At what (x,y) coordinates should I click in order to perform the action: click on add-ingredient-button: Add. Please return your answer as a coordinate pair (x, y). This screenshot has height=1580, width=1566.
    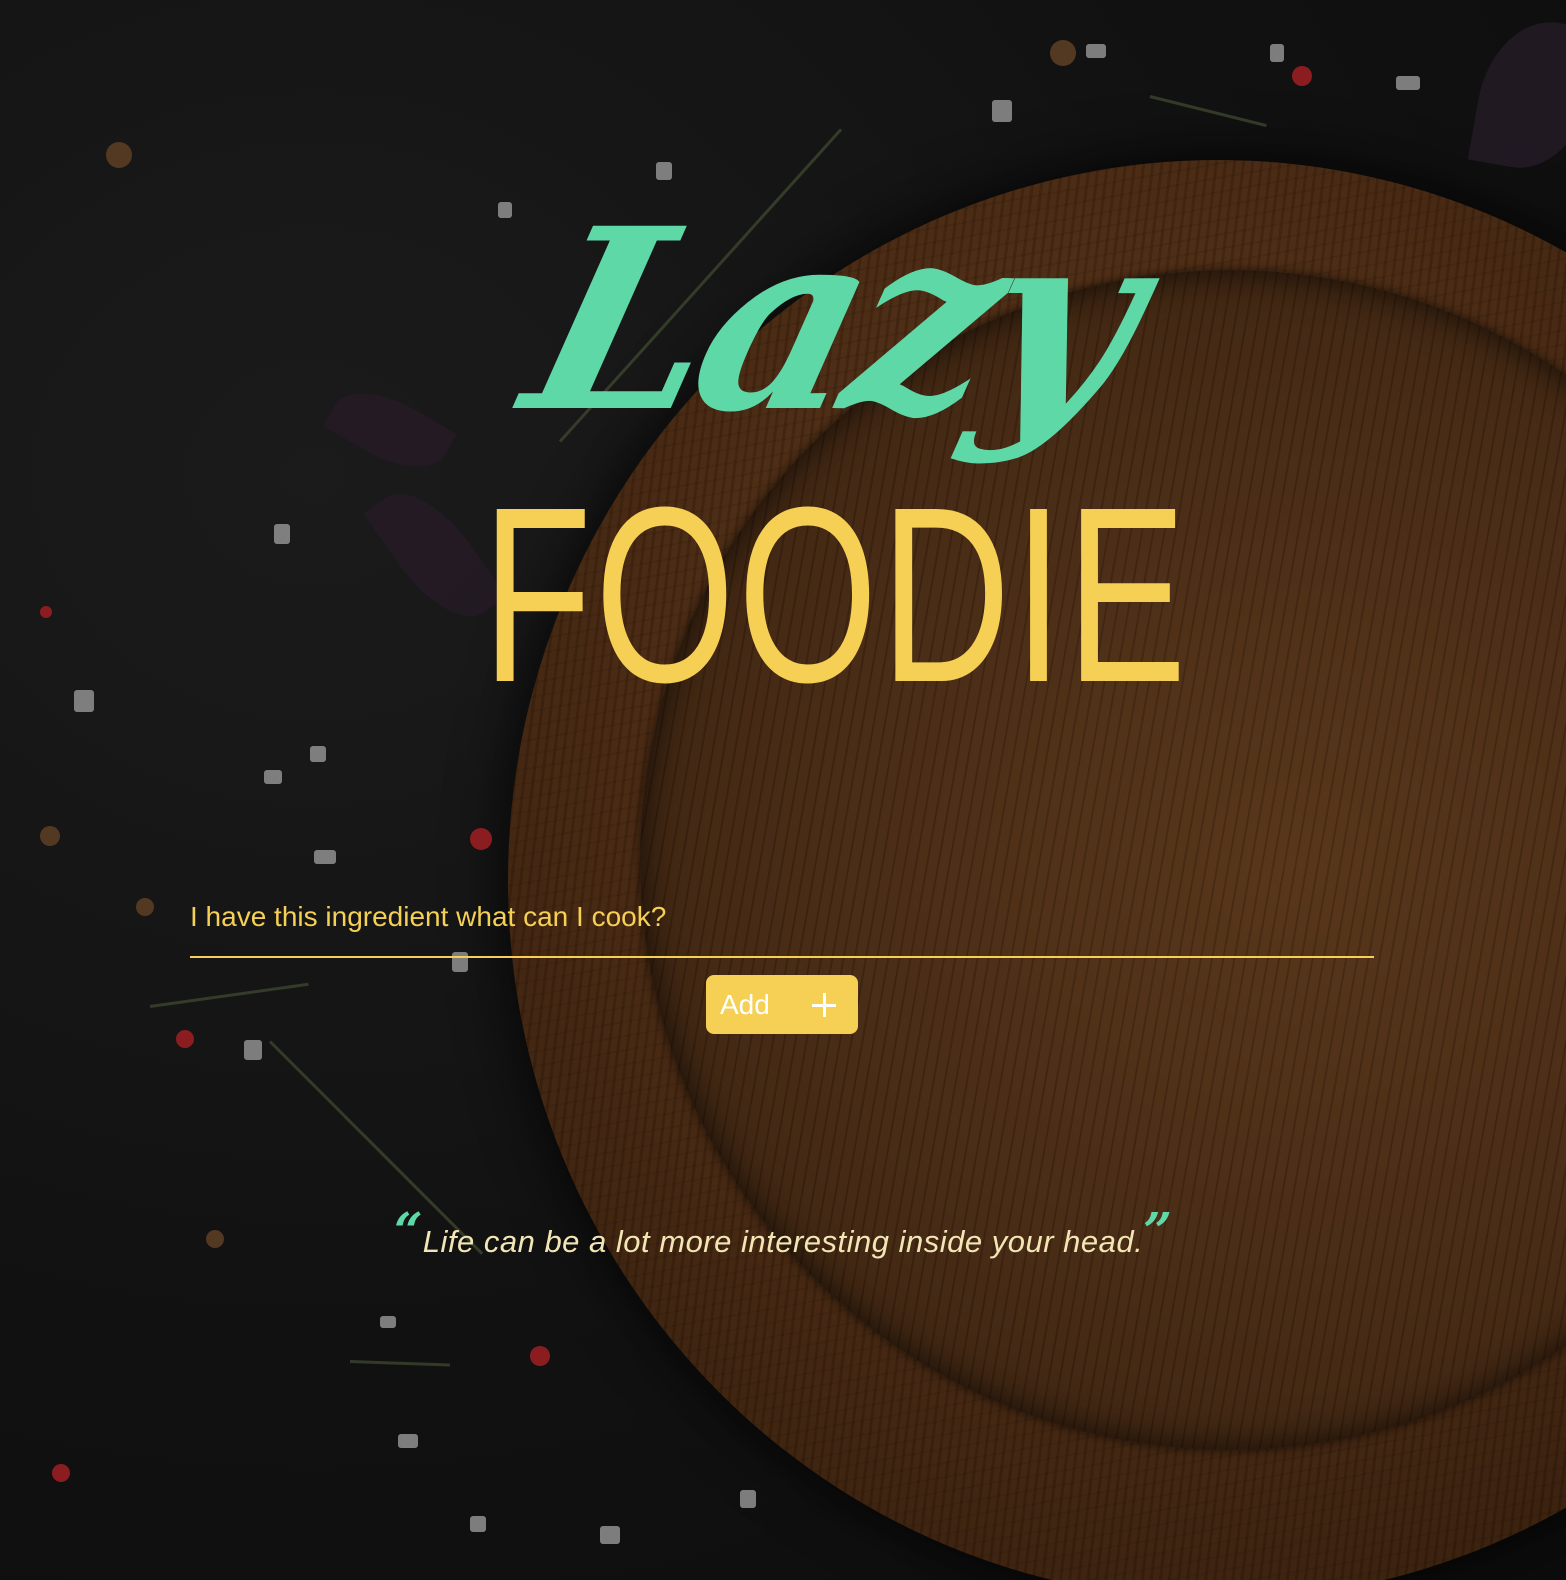
    Looking at the image, I should click on (782, 1004).